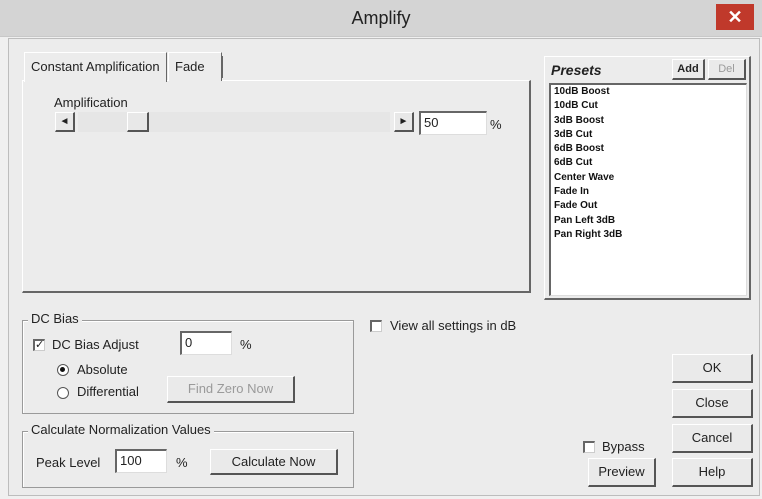  Describe the element at coordinates (648, 149) in the screenshot. I see `preset-item: 6dB Boost` at that location.